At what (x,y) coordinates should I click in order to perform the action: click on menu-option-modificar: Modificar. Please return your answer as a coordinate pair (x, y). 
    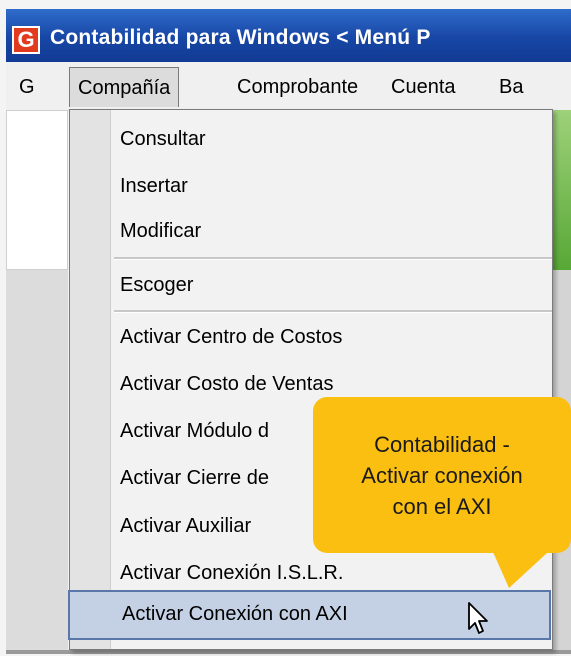
    Looking at the image, I should click on (160, 231).